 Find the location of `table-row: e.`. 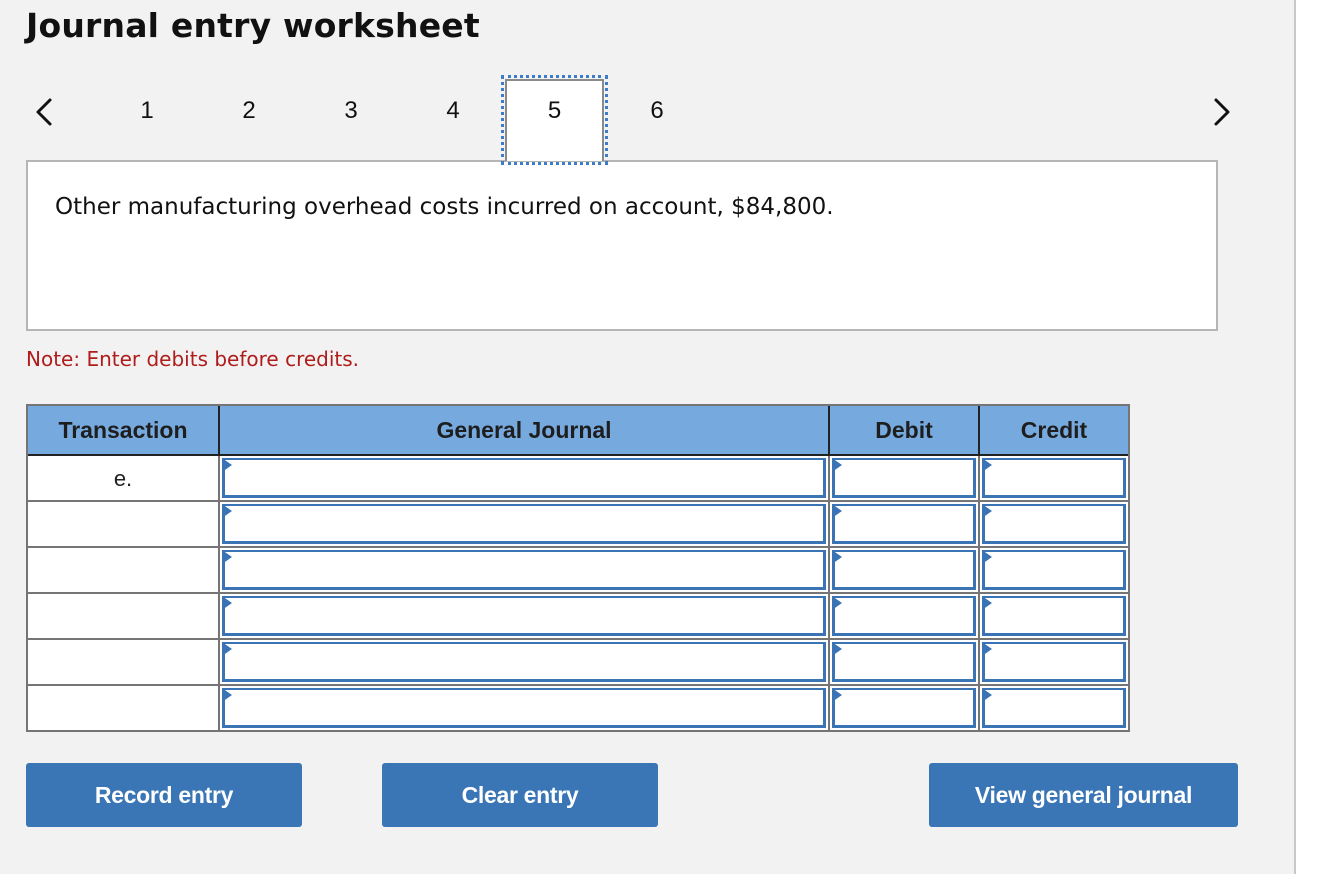

table-row: e. is located at coordinates (578, 479).